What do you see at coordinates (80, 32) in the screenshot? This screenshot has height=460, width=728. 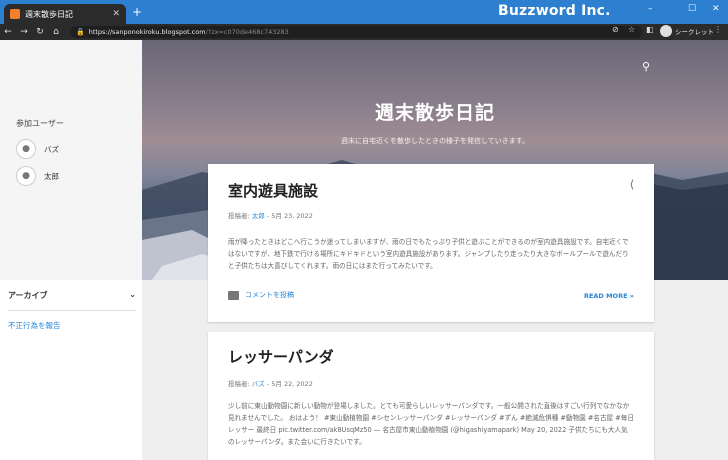 I see `lock-icon: 🔒` at bounding box center [80, 32].